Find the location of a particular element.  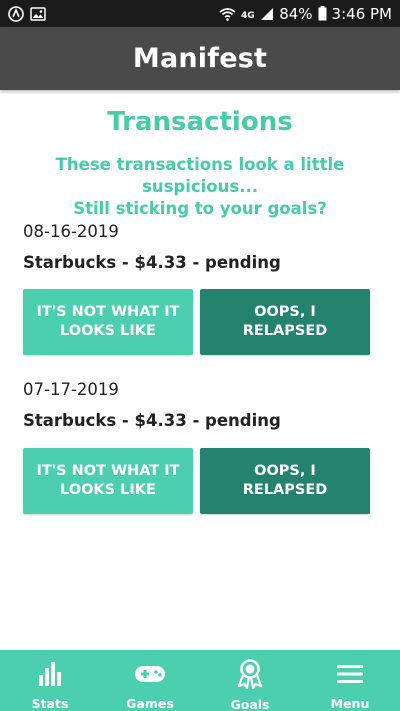

nav-item-games: Games is located at coordinates (150, 680).